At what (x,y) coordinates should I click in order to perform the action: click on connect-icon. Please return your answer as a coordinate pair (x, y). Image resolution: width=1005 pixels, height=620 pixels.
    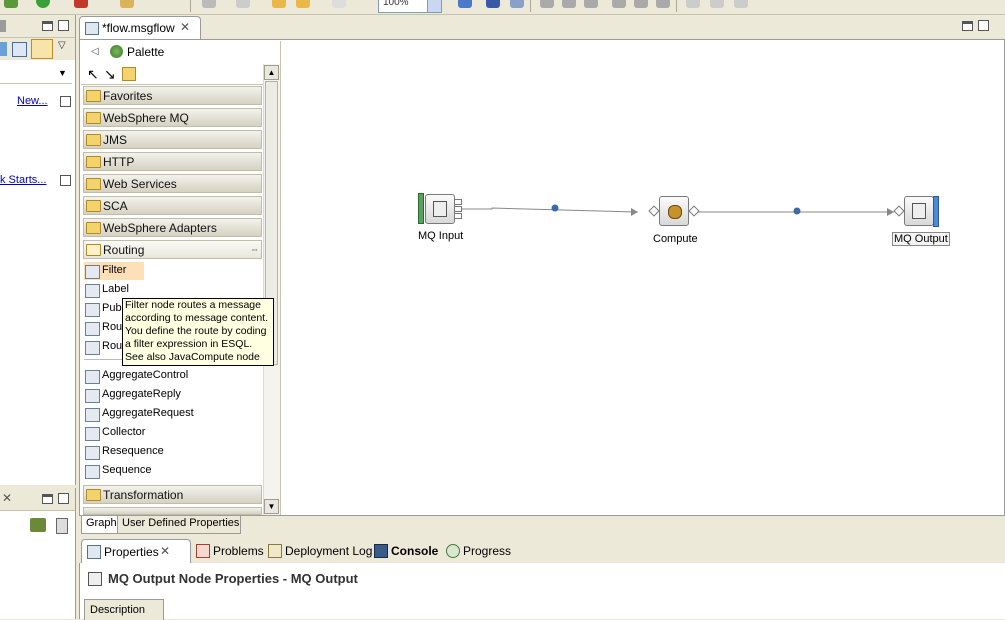
    Looking at the image, I should click on (465, 4).